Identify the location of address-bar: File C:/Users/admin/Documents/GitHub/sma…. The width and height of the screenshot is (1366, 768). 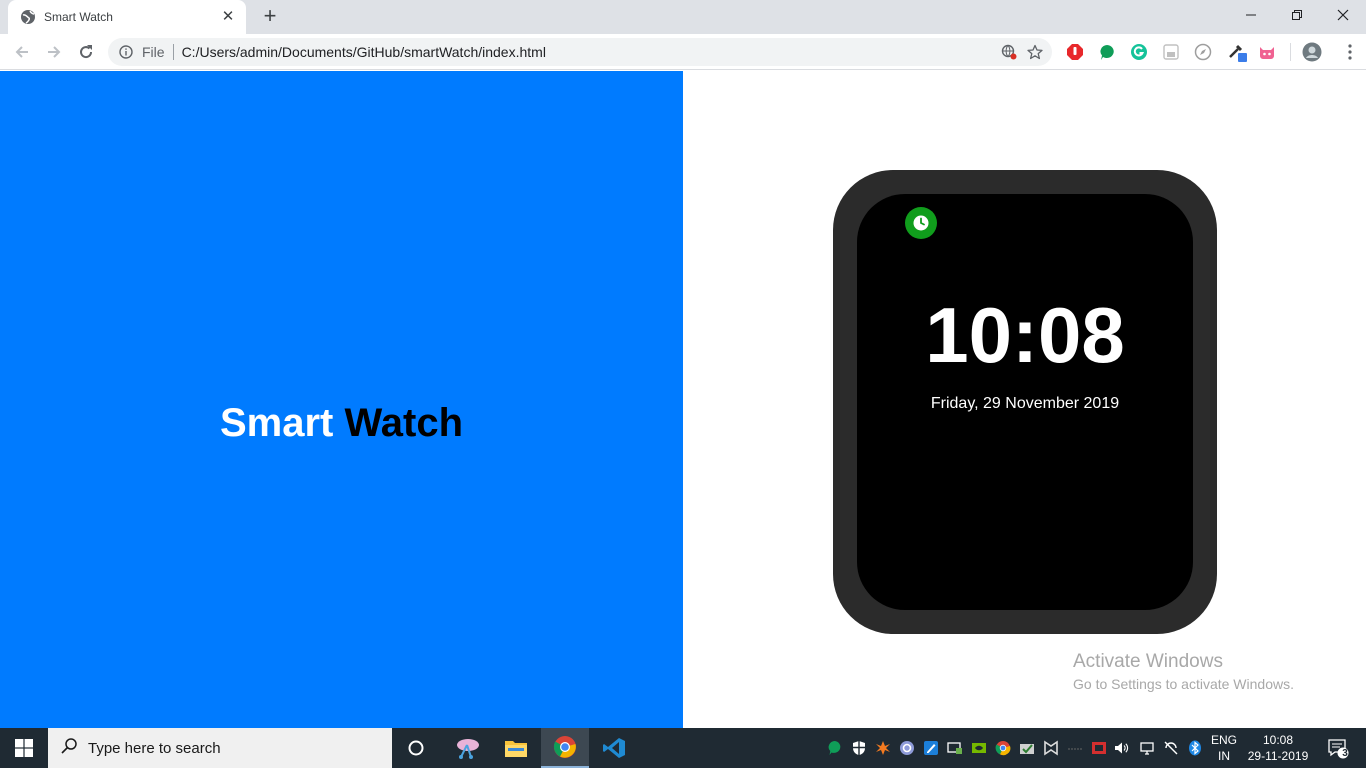
(580, 52).